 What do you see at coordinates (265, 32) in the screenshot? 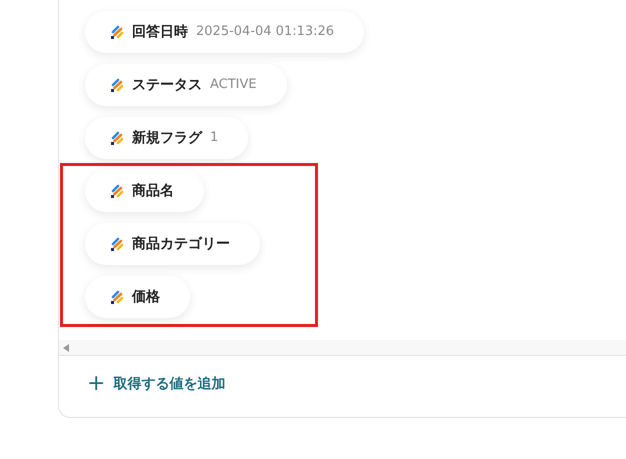
I see `field-value: 2025-04-04 01:13:26` at bounding box center [265, 32].